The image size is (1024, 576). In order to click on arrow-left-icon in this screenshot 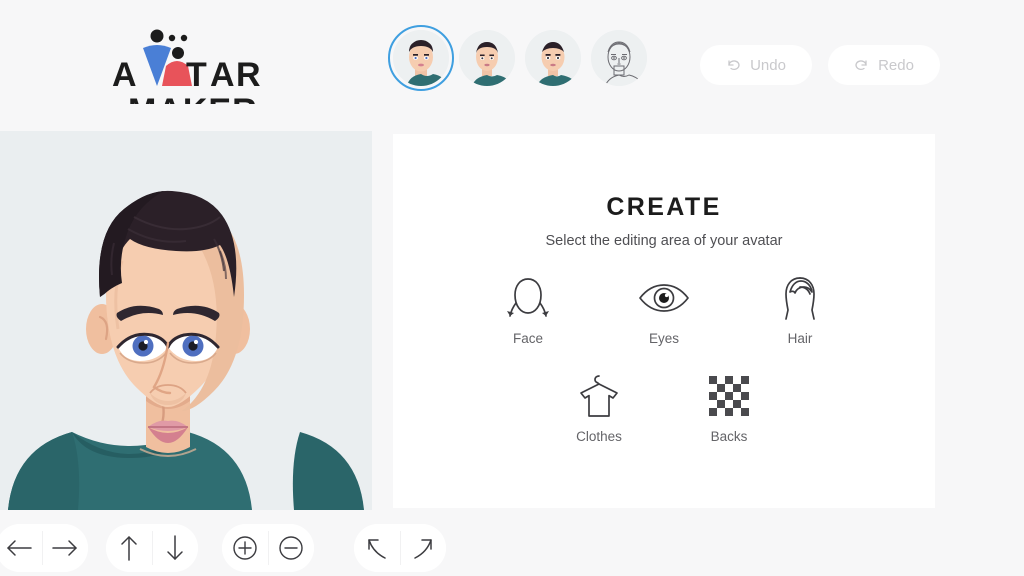, I will do `click(19, 548)`.